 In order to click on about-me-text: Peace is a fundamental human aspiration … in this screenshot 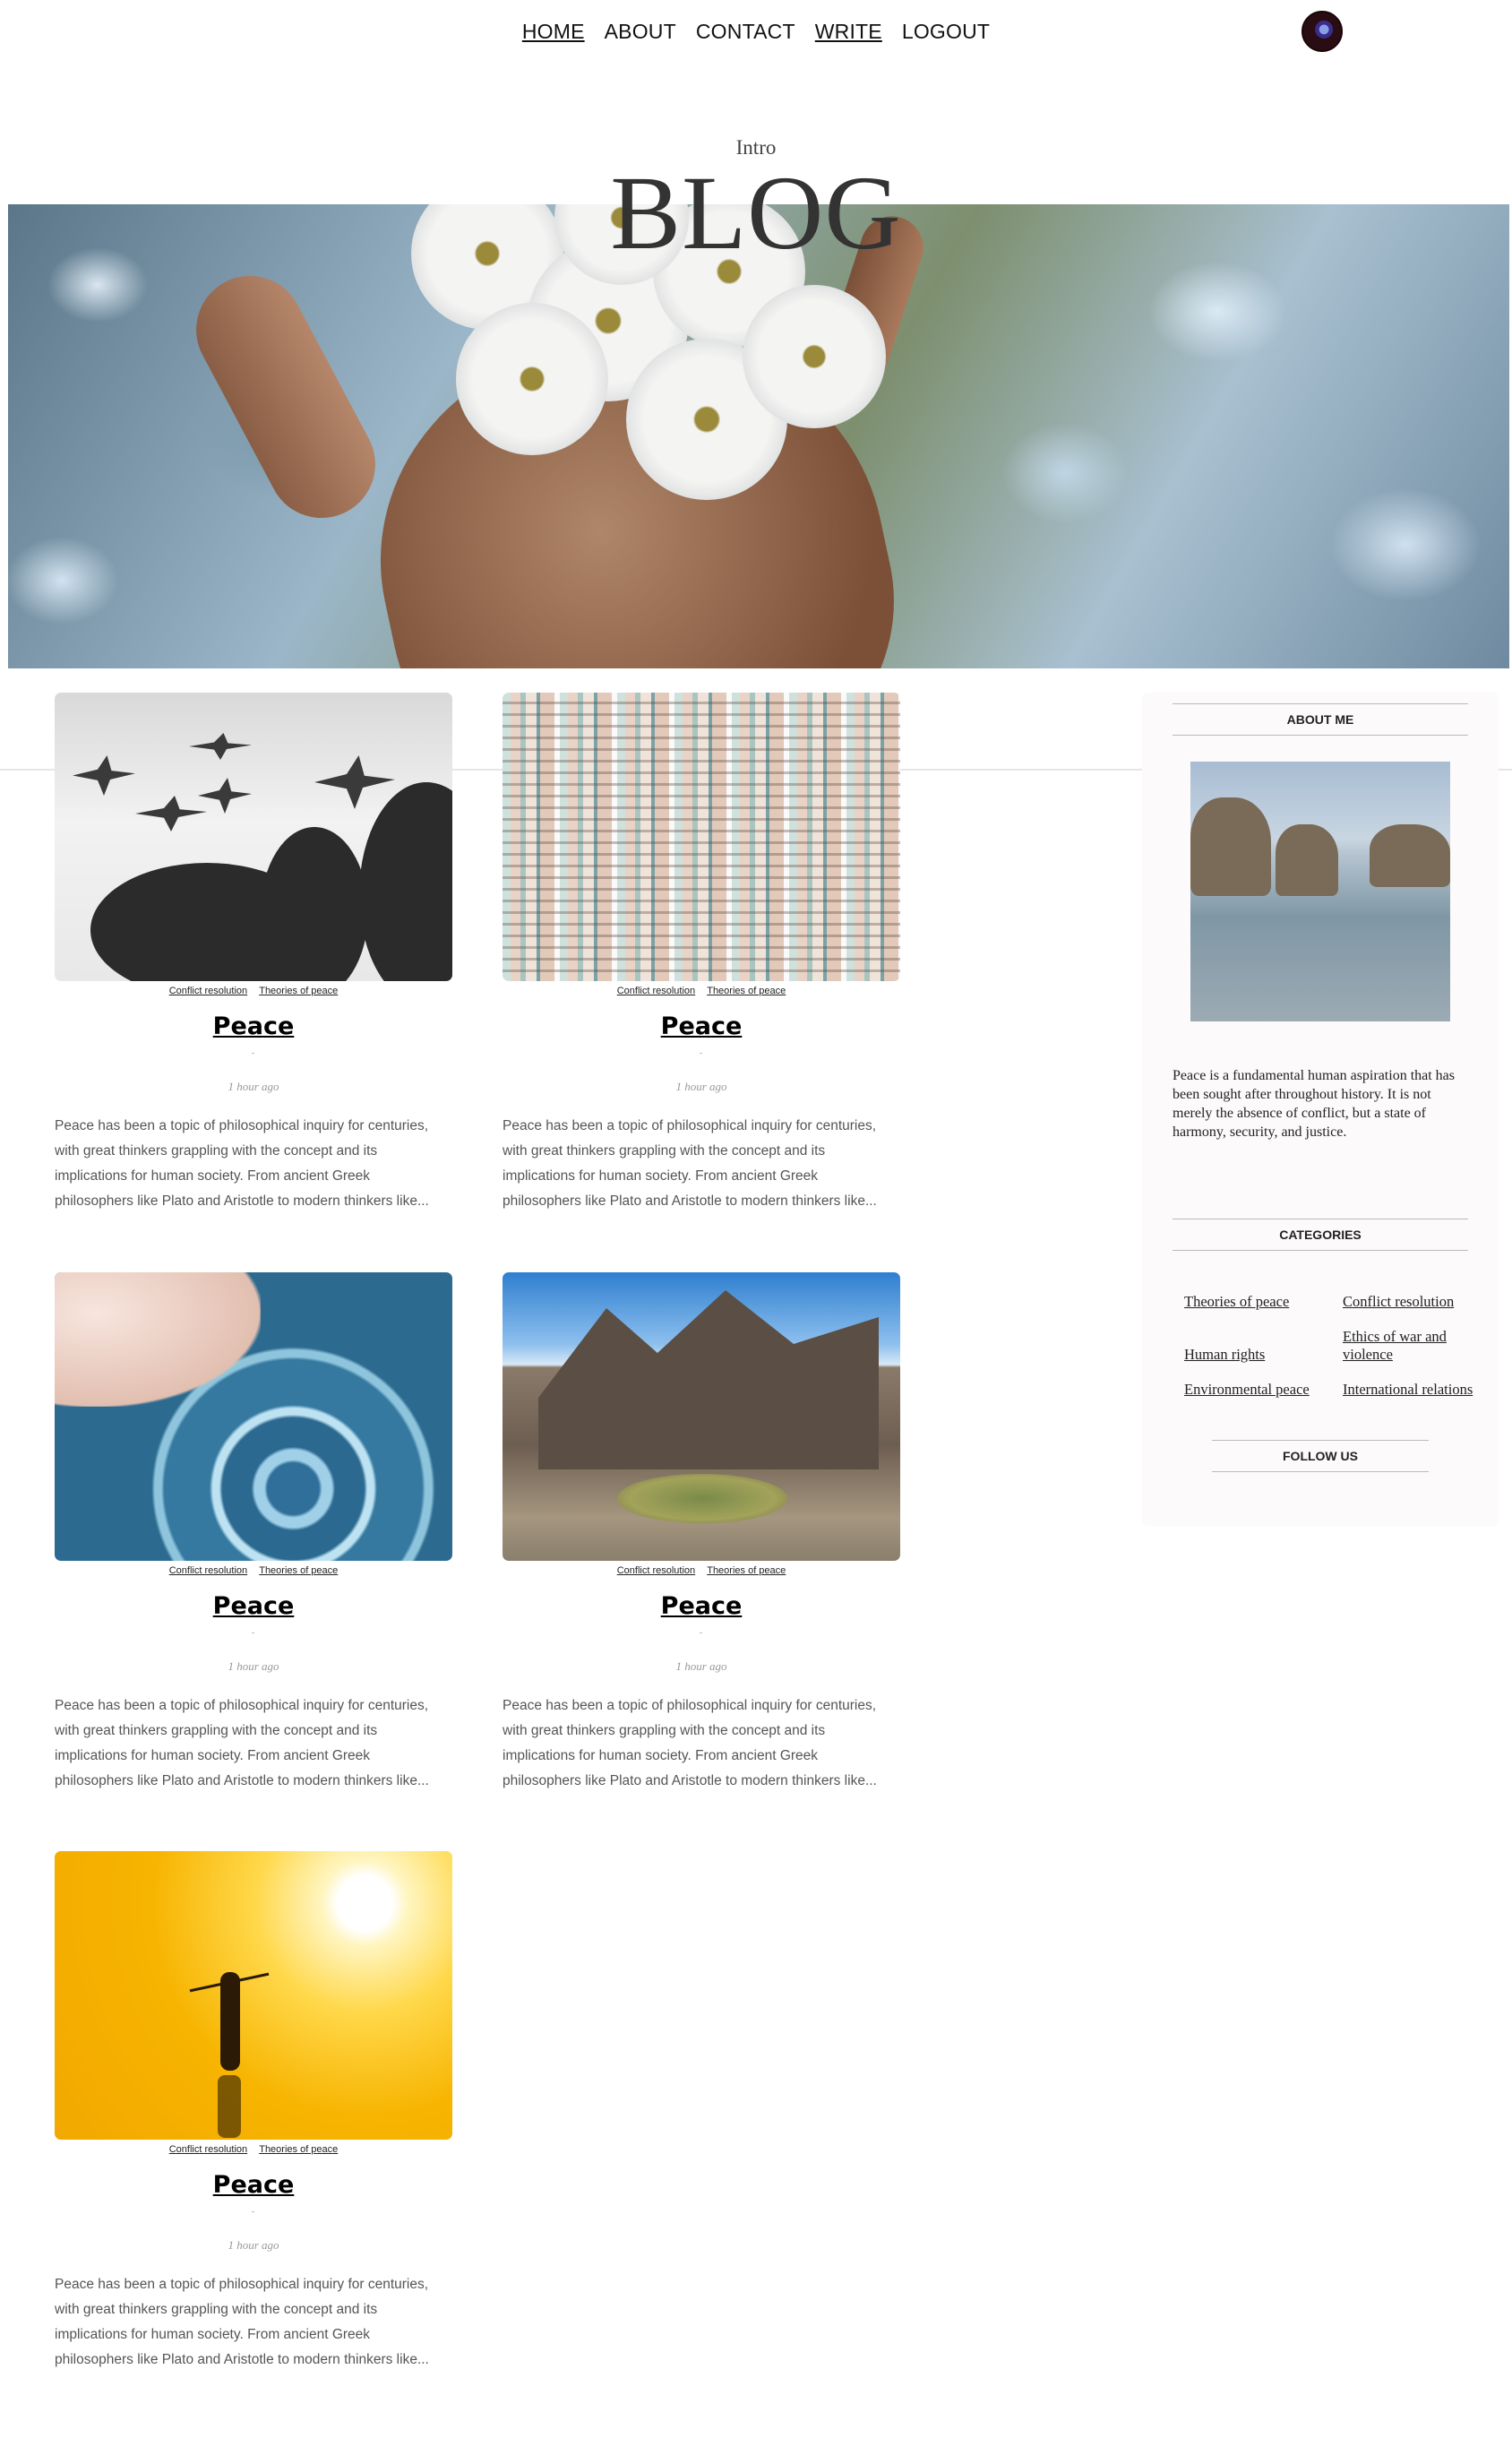, I will do `click(1315, 1104)`.